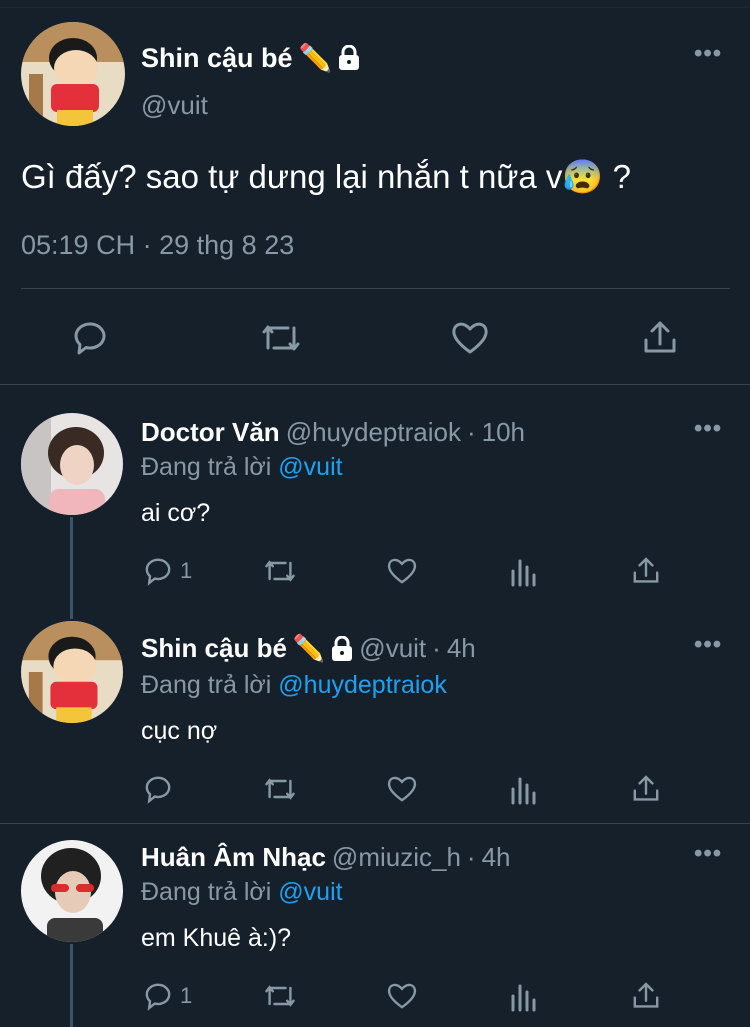 This screenshot has width=750, height=1027. What do you see at coordinates (373, 432) in the screenshot?
I see `handle: @huydeptraiok` at bounding box center [373, 432].